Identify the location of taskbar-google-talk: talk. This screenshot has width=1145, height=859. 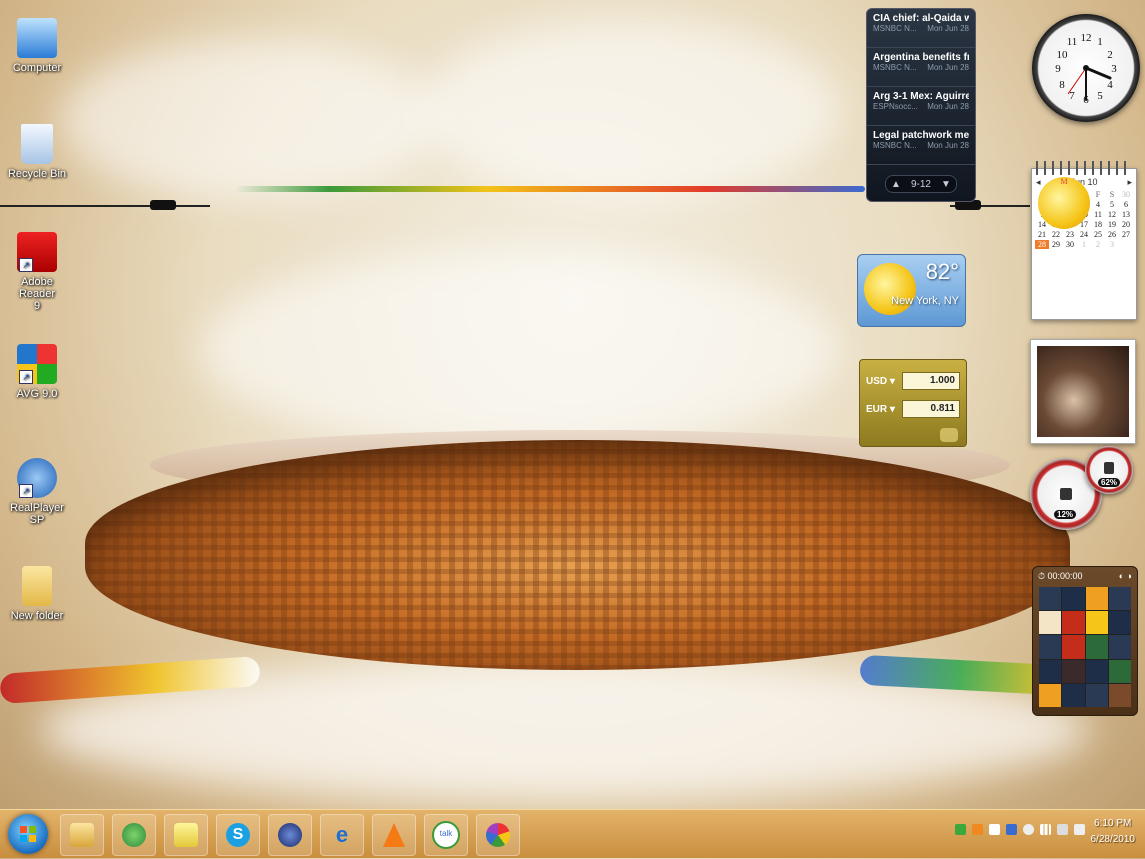
(446, 835).